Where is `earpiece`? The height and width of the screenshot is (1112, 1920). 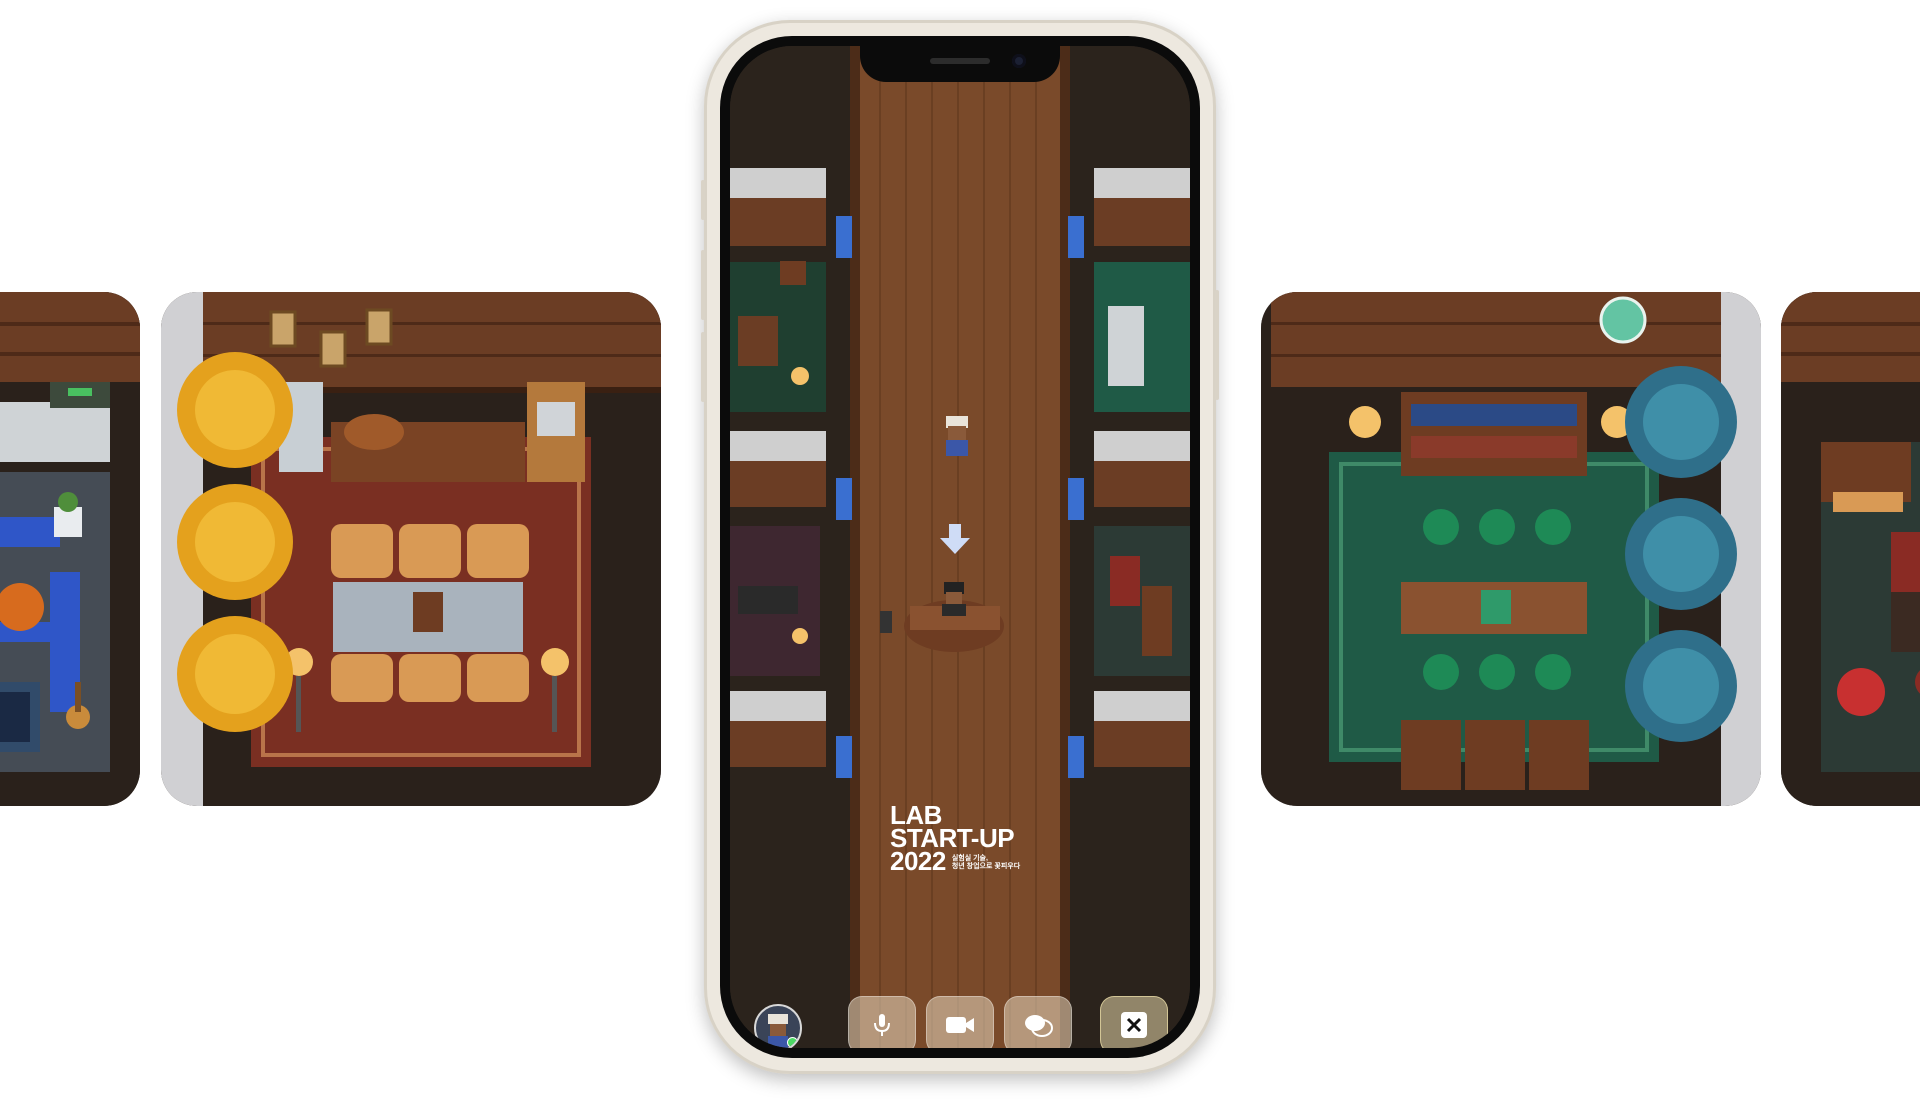
earpiece is located at coordinates (960, 61).